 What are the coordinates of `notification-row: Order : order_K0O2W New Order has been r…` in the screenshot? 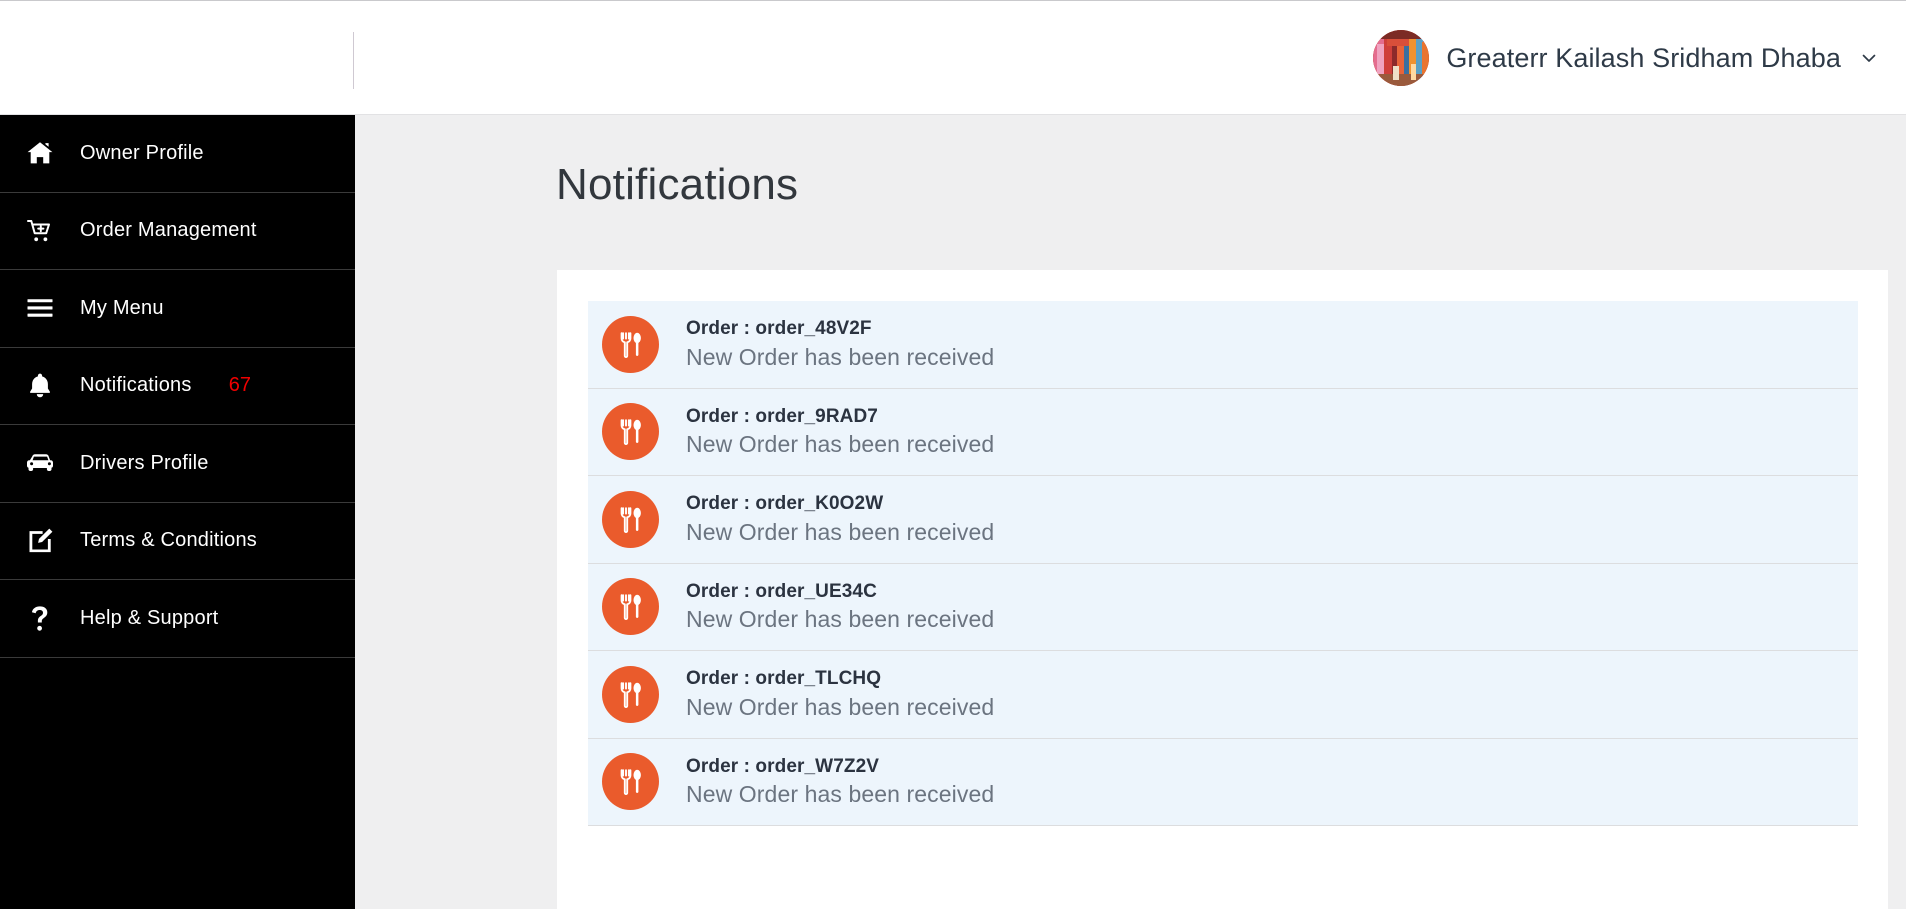 It's located at (1223, 520).